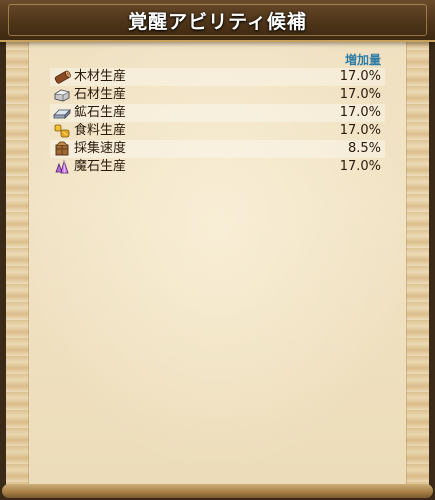 This screenshot has height=500, width=435. Describe the element at coordinates (217, 491) in the screenshot. I see `scroll-bottom-roll` at that location.